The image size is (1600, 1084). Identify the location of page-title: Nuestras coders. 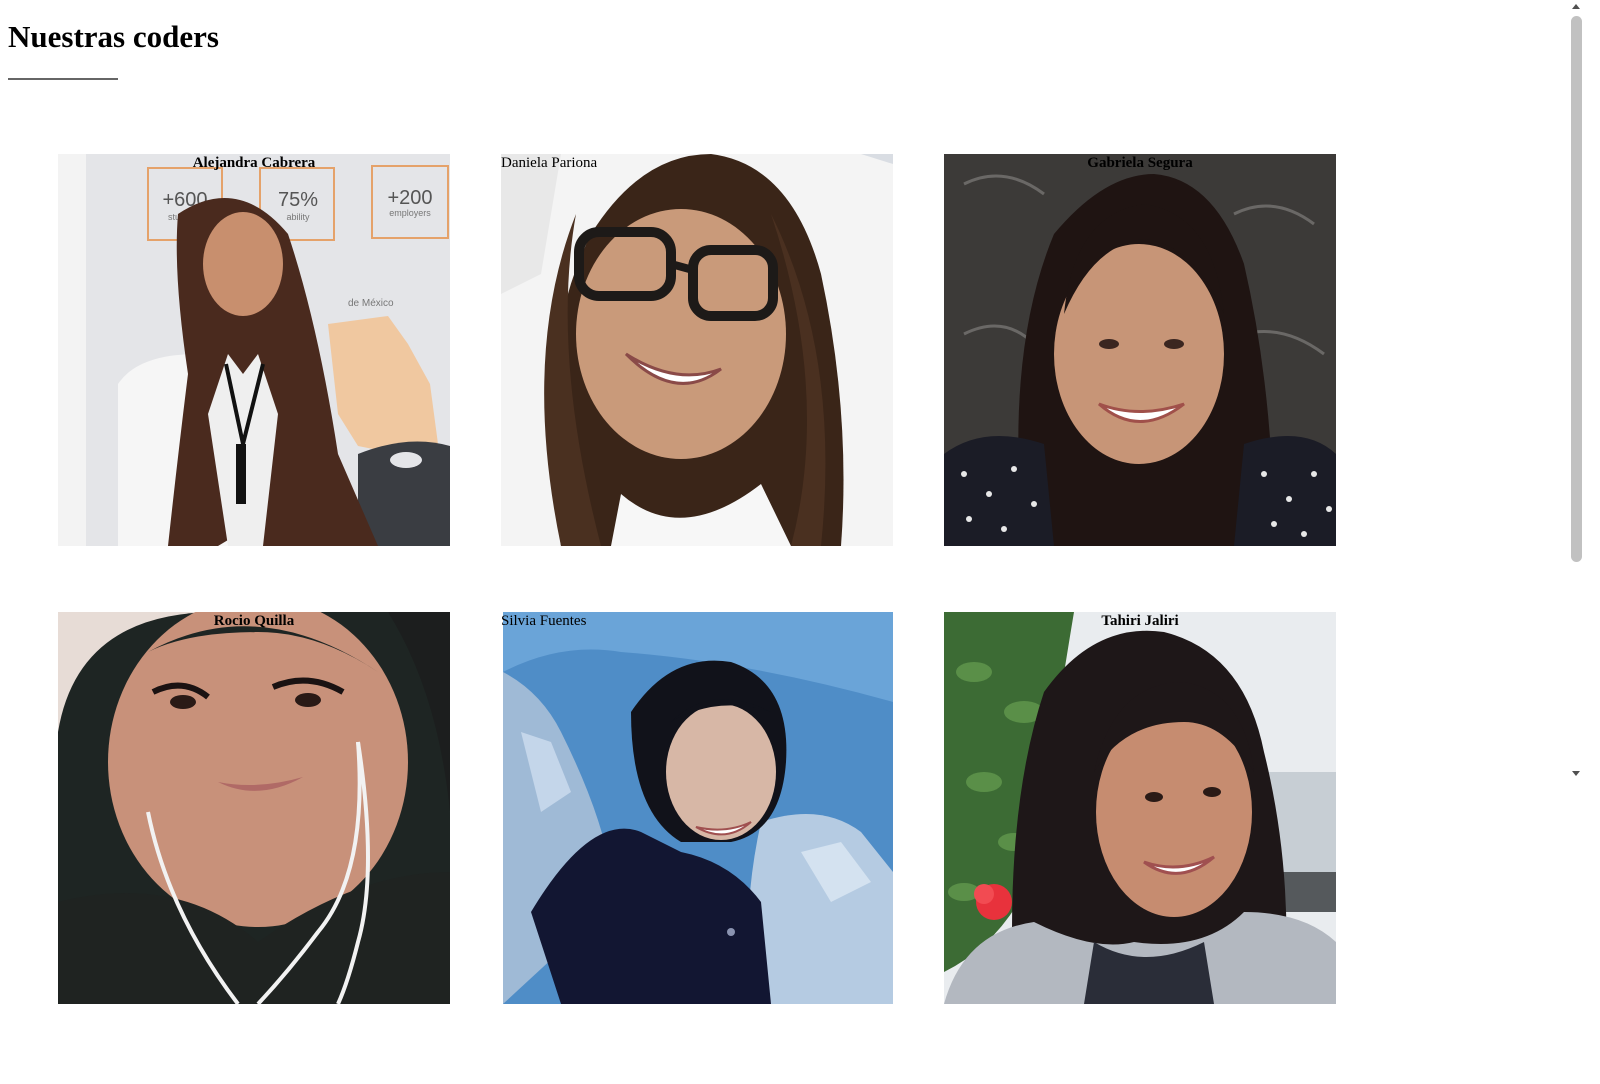
(113, 36).